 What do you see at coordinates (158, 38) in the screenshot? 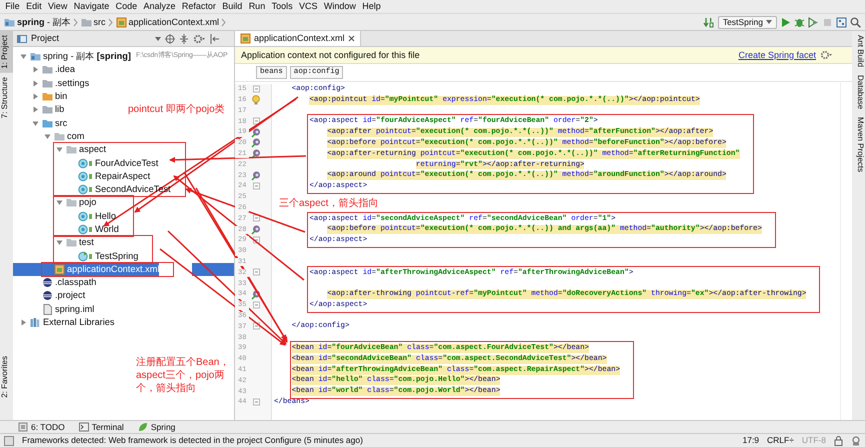
I see `caret-icon` at bounding box center [158, 38].